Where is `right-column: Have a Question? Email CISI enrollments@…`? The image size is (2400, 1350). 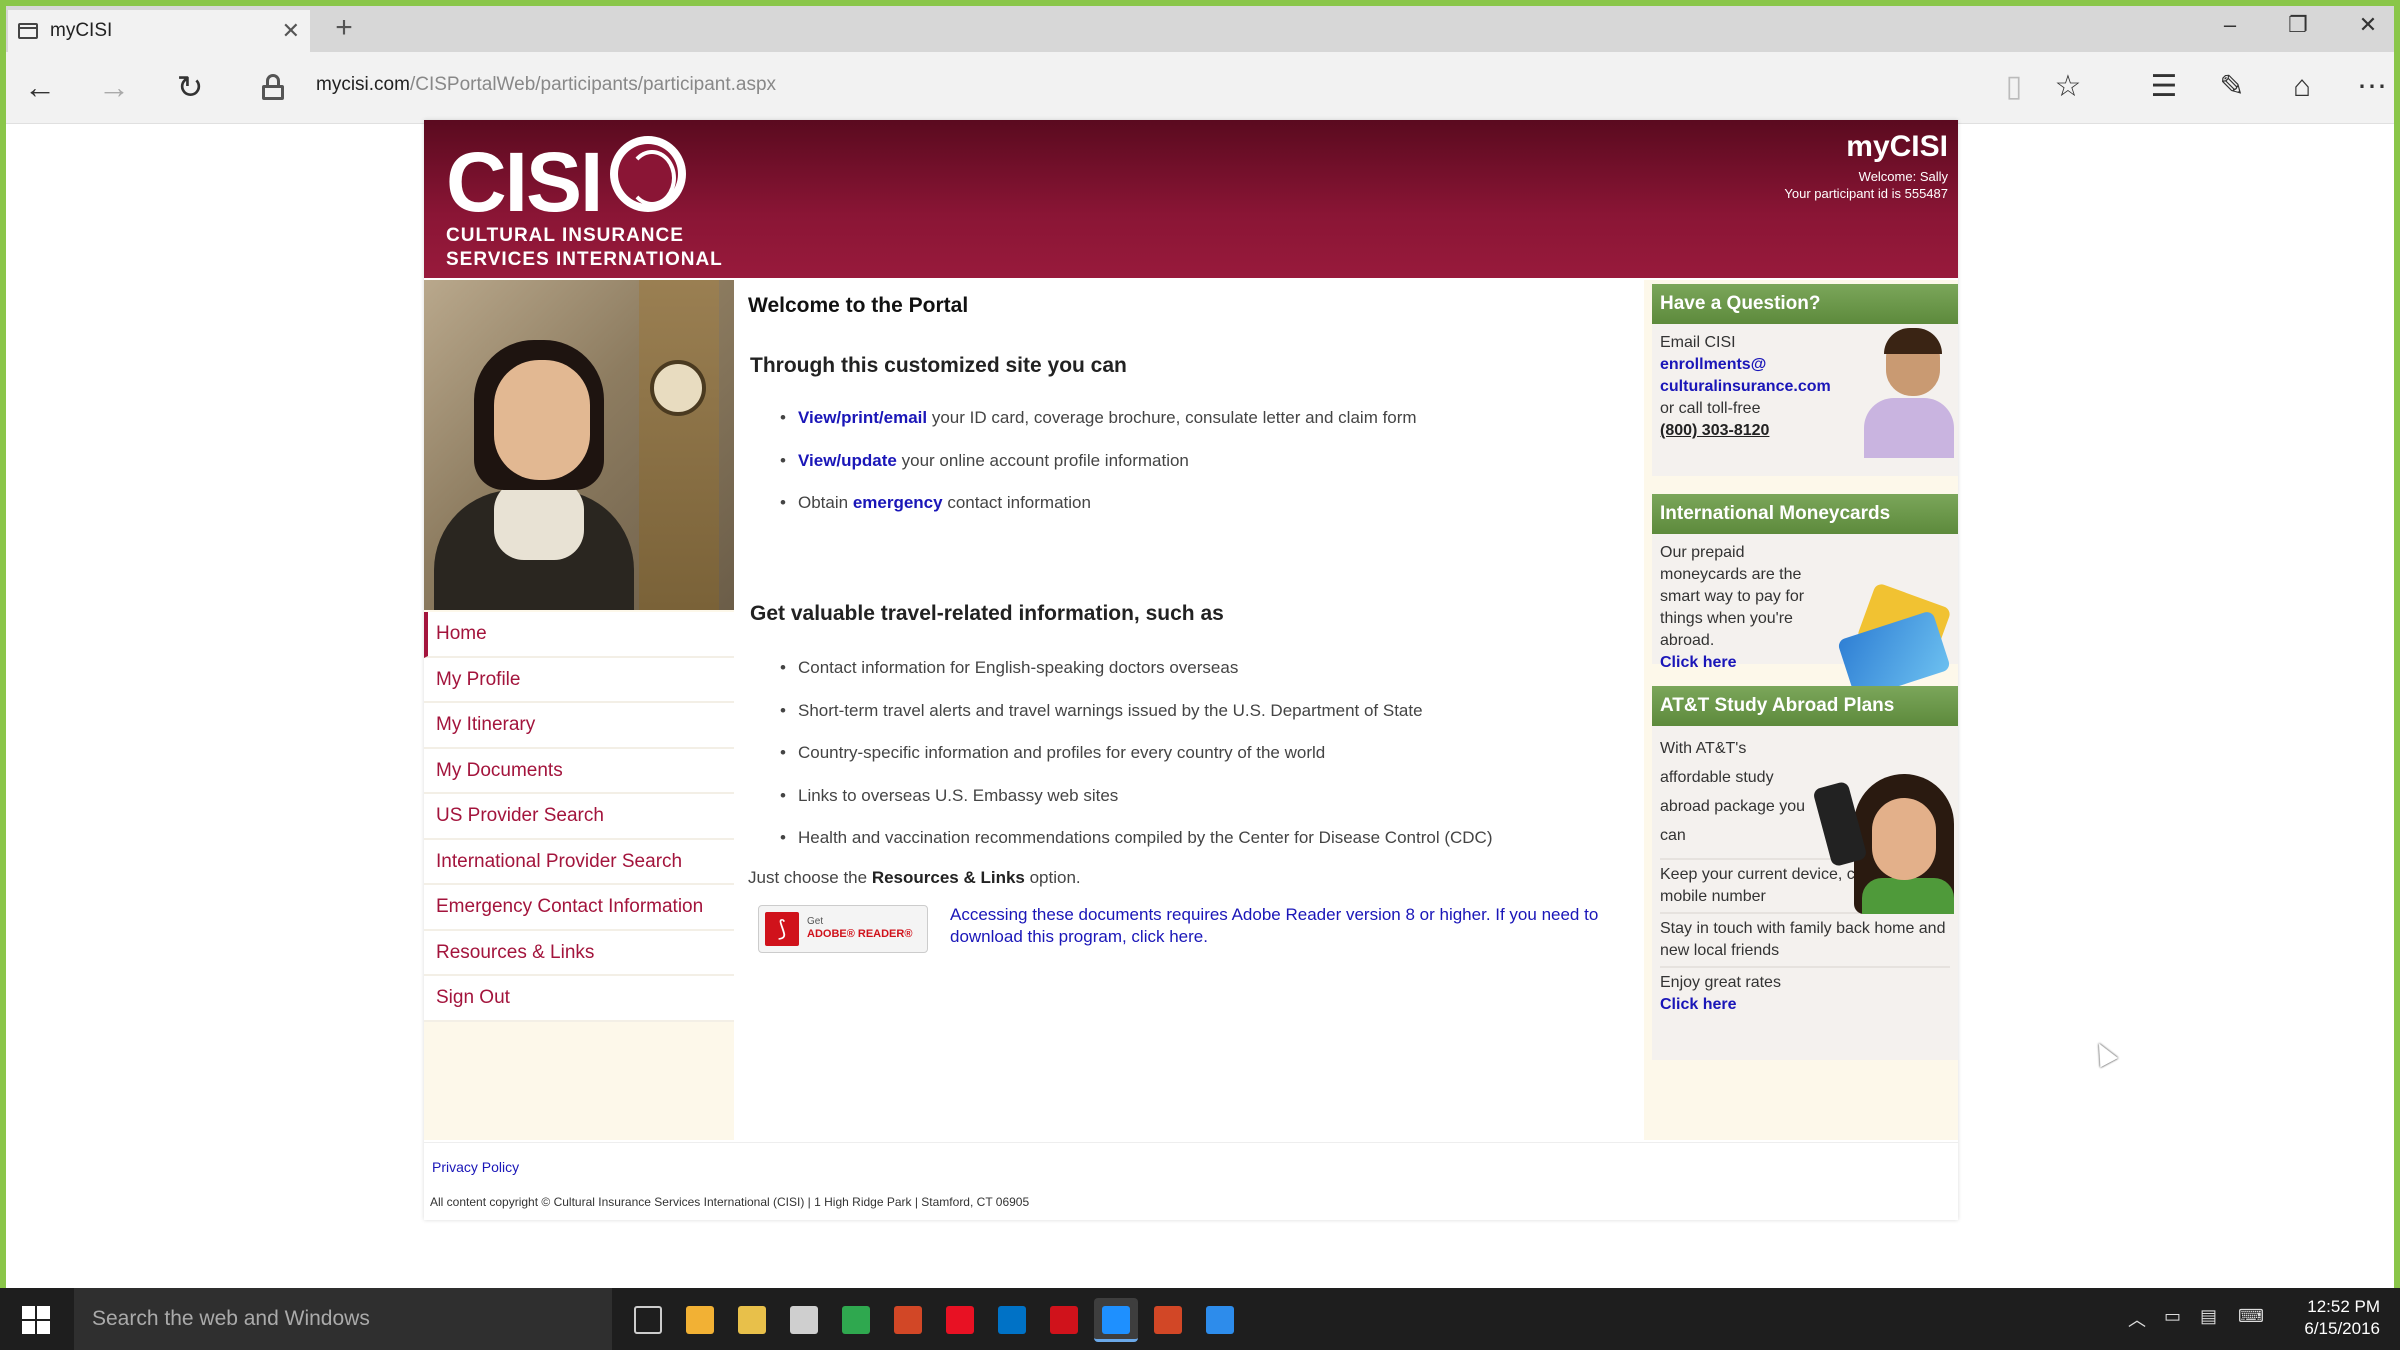
right-column: Have a Question? Email CISI enrollments@… is located at coordinates (1801, 710).